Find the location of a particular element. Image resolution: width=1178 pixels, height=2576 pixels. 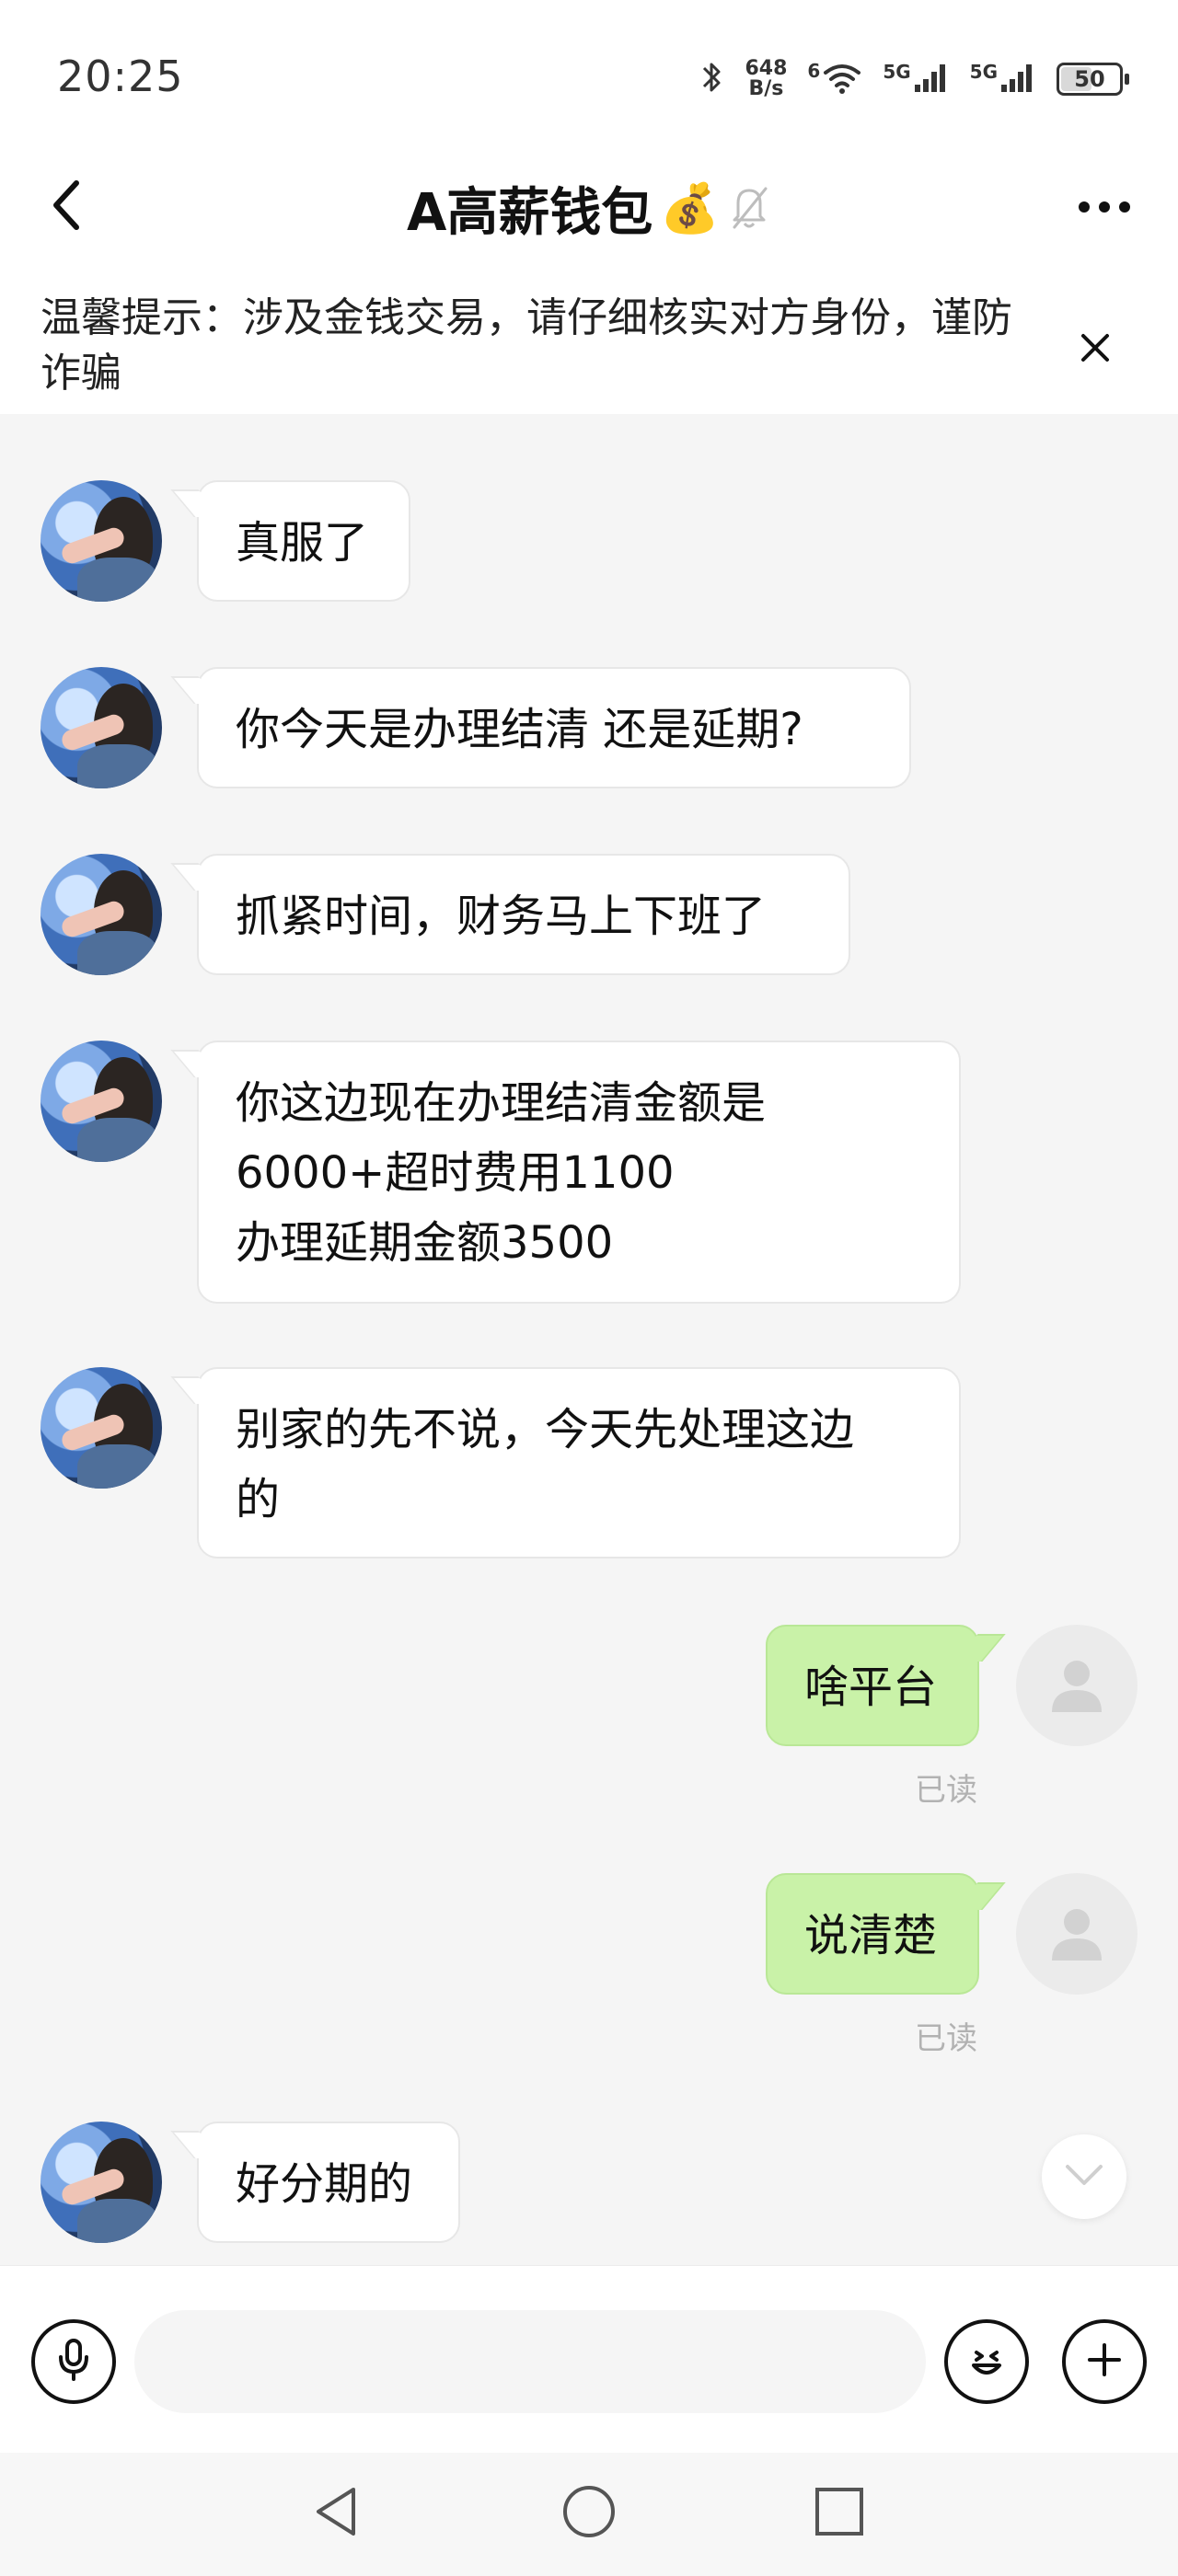

sim1-signal: 5G is located at coordinates (916, 79).